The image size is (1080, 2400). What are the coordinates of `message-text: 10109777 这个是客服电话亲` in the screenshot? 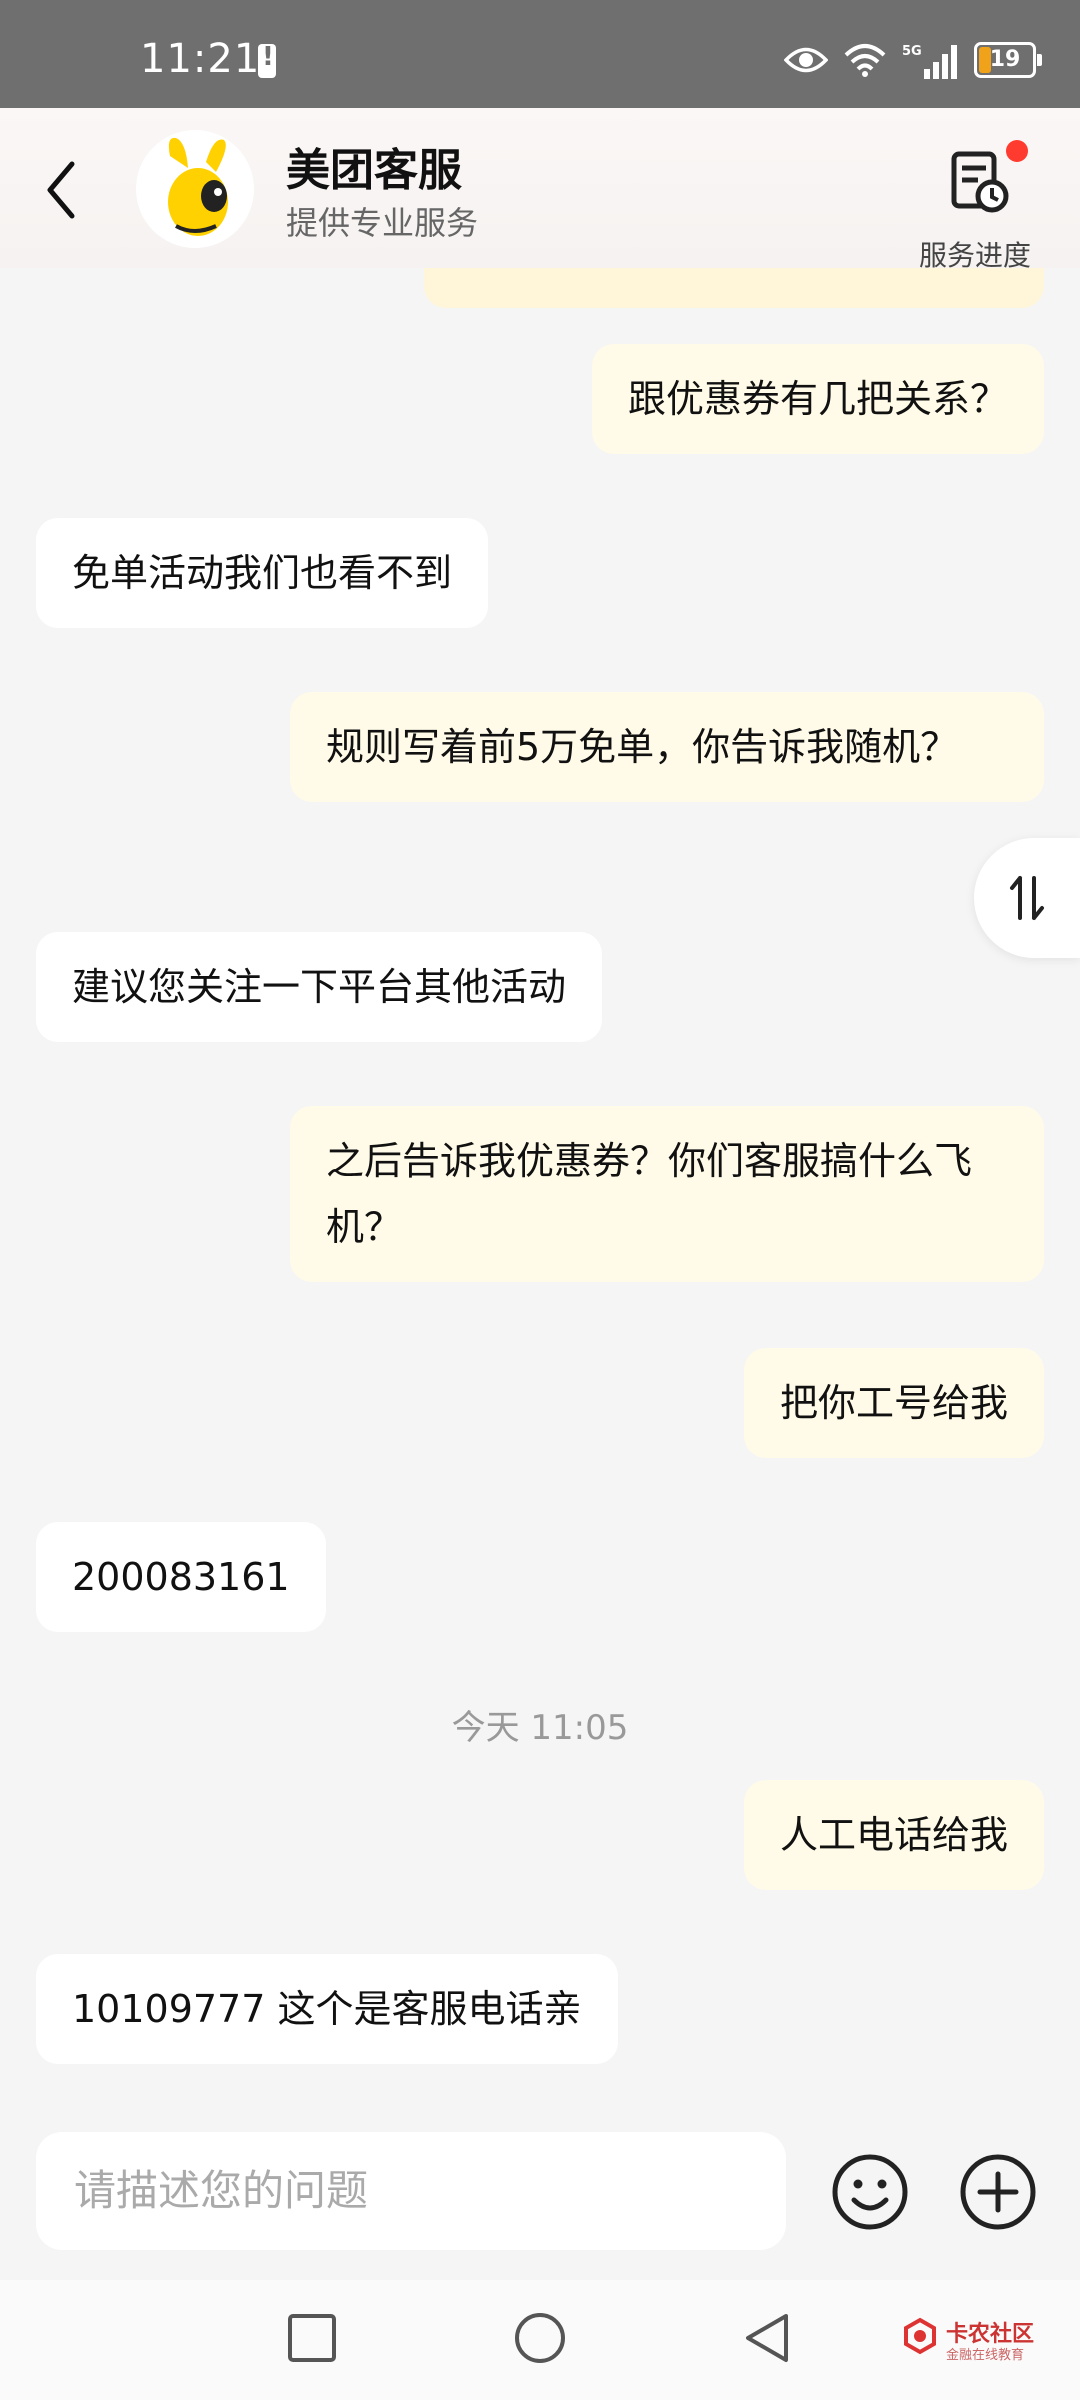 It's located at (327, 2009).